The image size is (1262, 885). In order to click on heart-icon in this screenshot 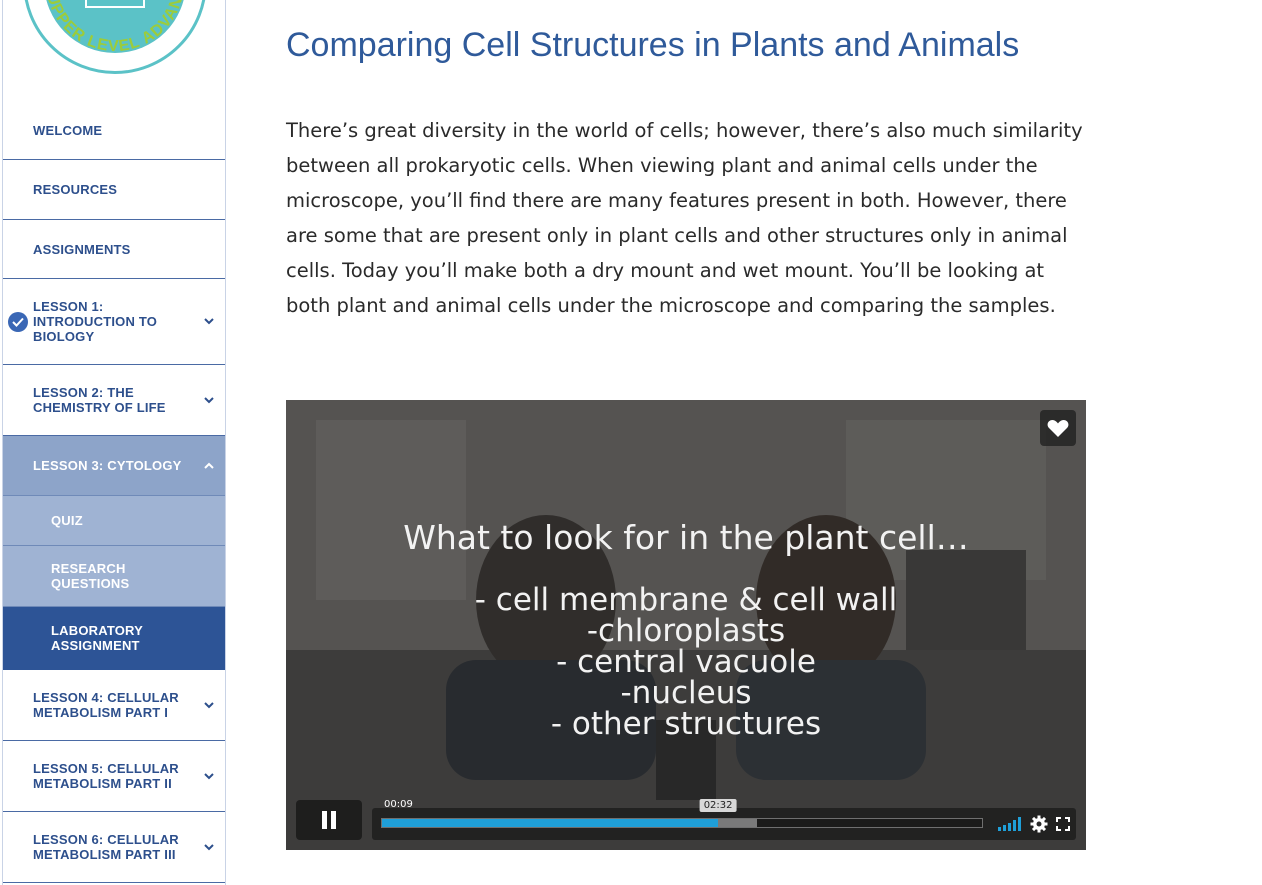, I will do `click(1058, 428)`.